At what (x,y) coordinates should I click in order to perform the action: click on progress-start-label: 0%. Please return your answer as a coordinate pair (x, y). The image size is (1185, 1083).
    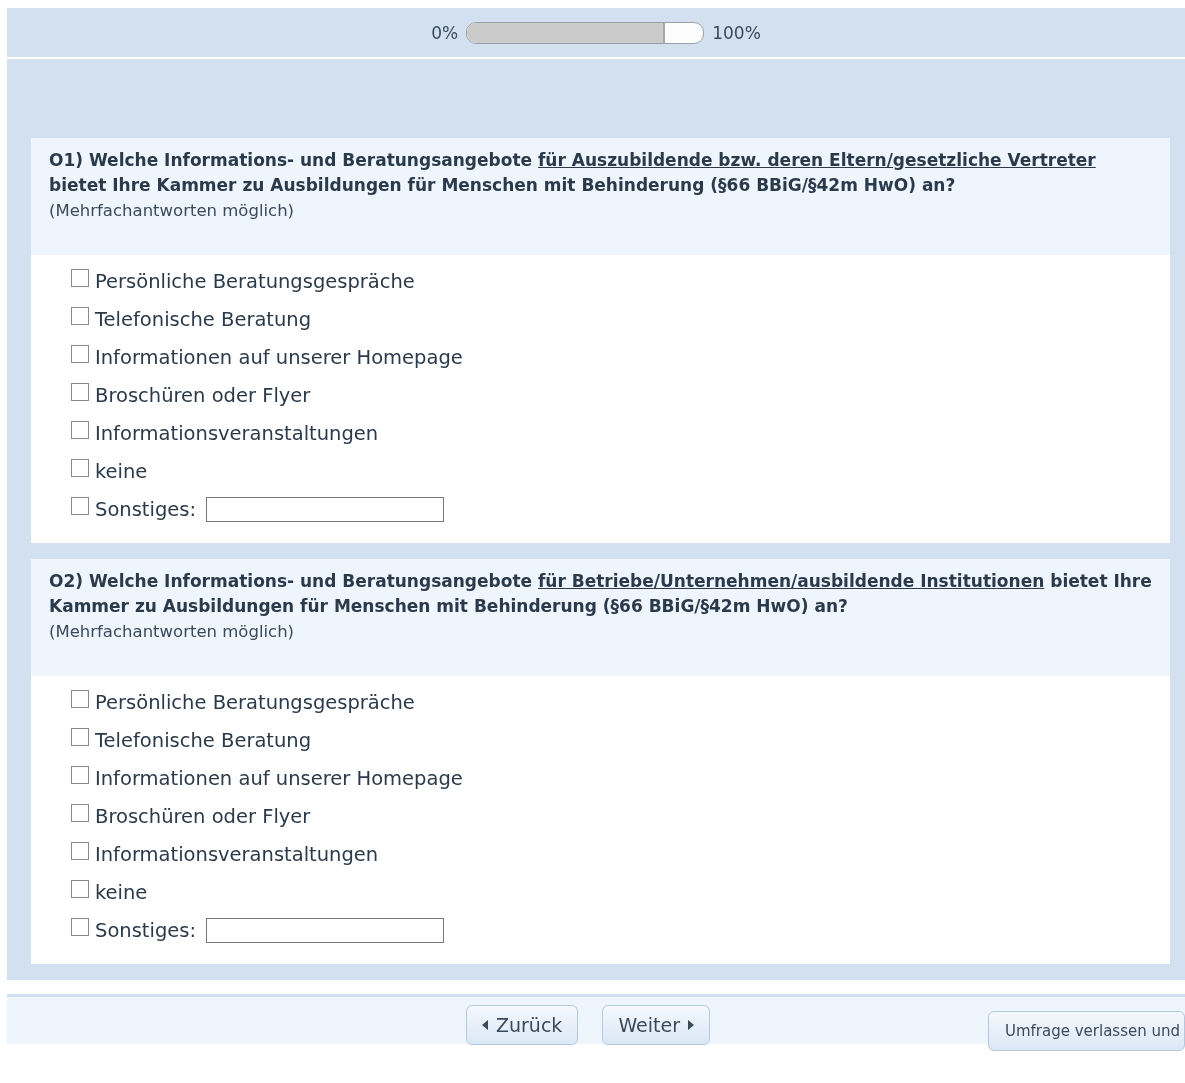
    Looking at the image, I should click on (445, 32).